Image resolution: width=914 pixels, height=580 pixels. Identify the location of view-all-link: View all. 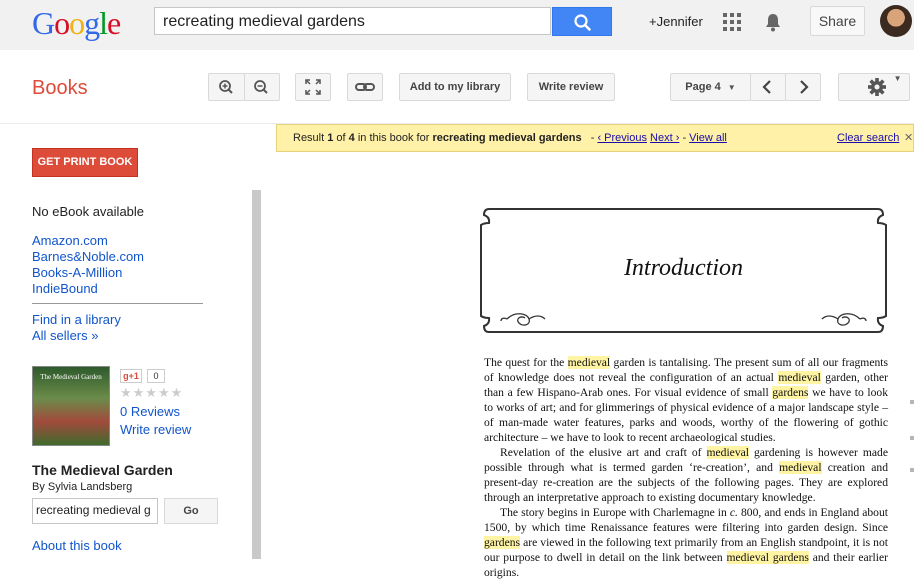
(708, 138).